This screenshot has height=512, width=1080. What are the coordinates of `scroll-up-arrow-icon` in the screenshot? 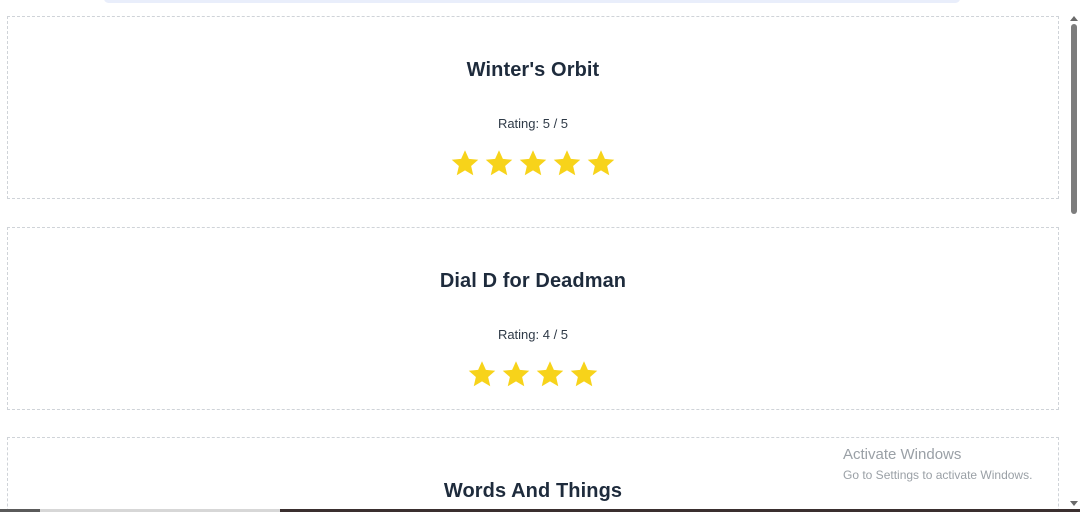 It's located at (1074, 18).